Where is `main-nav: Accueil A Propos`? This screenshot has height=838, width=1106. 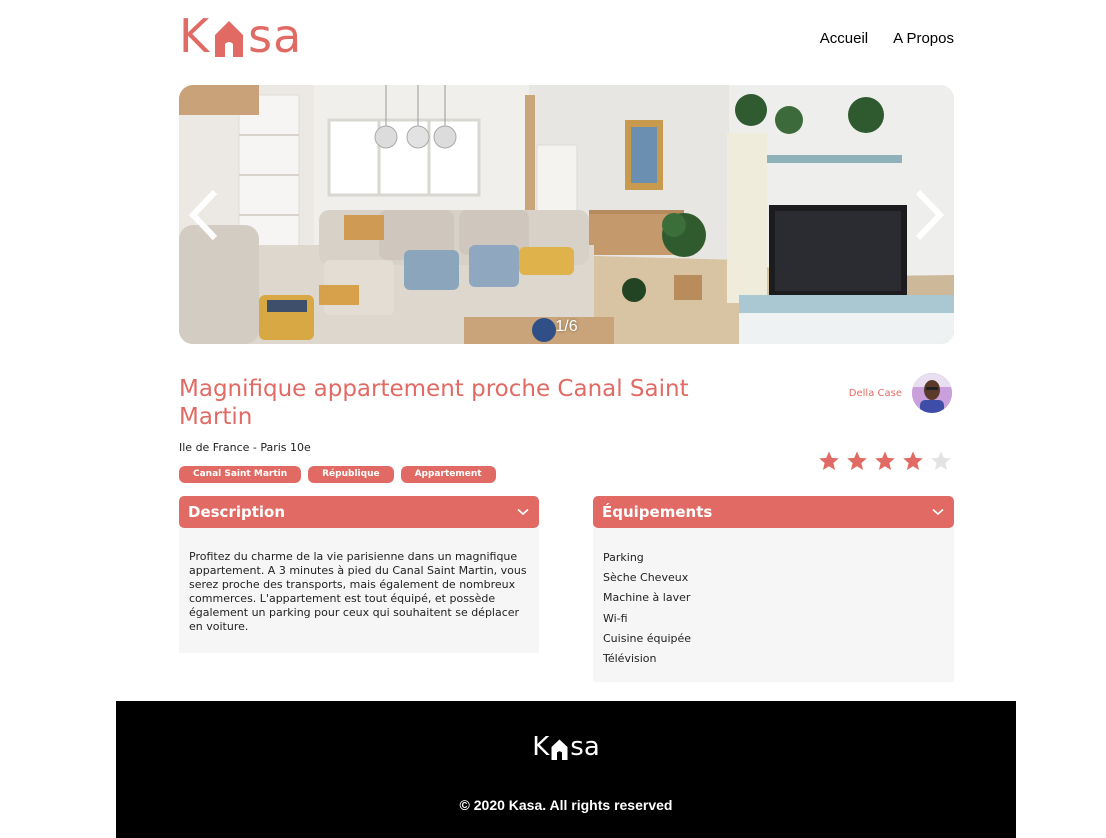
main-nav: Accueil A Propos is located at coordinates (887, 38).